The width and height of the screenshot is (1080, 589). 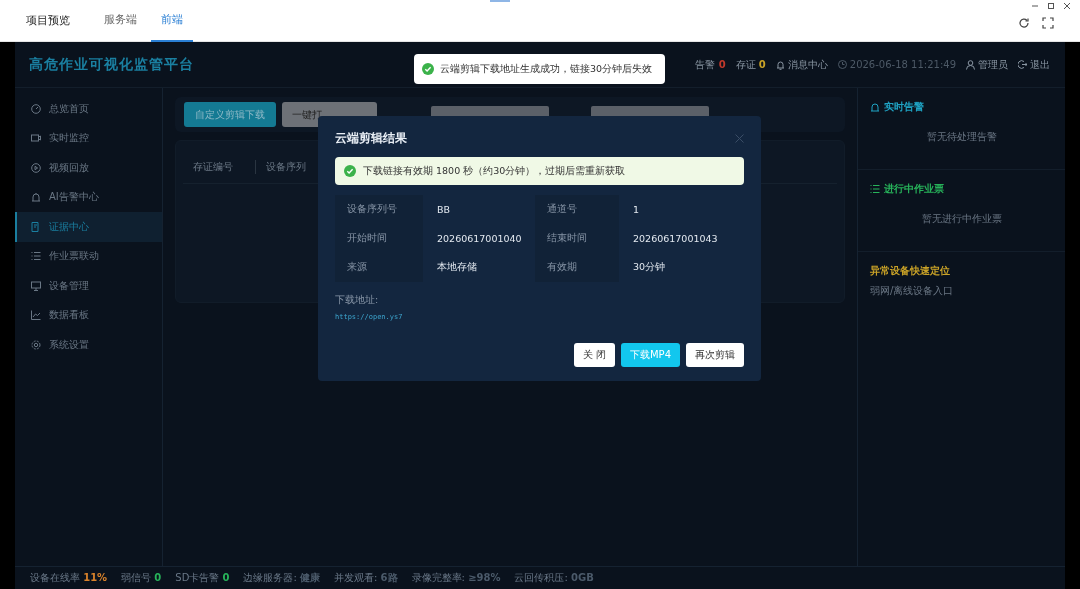 I want to click on status-item: 设备在线率 11%, so click(x=69, y=578).